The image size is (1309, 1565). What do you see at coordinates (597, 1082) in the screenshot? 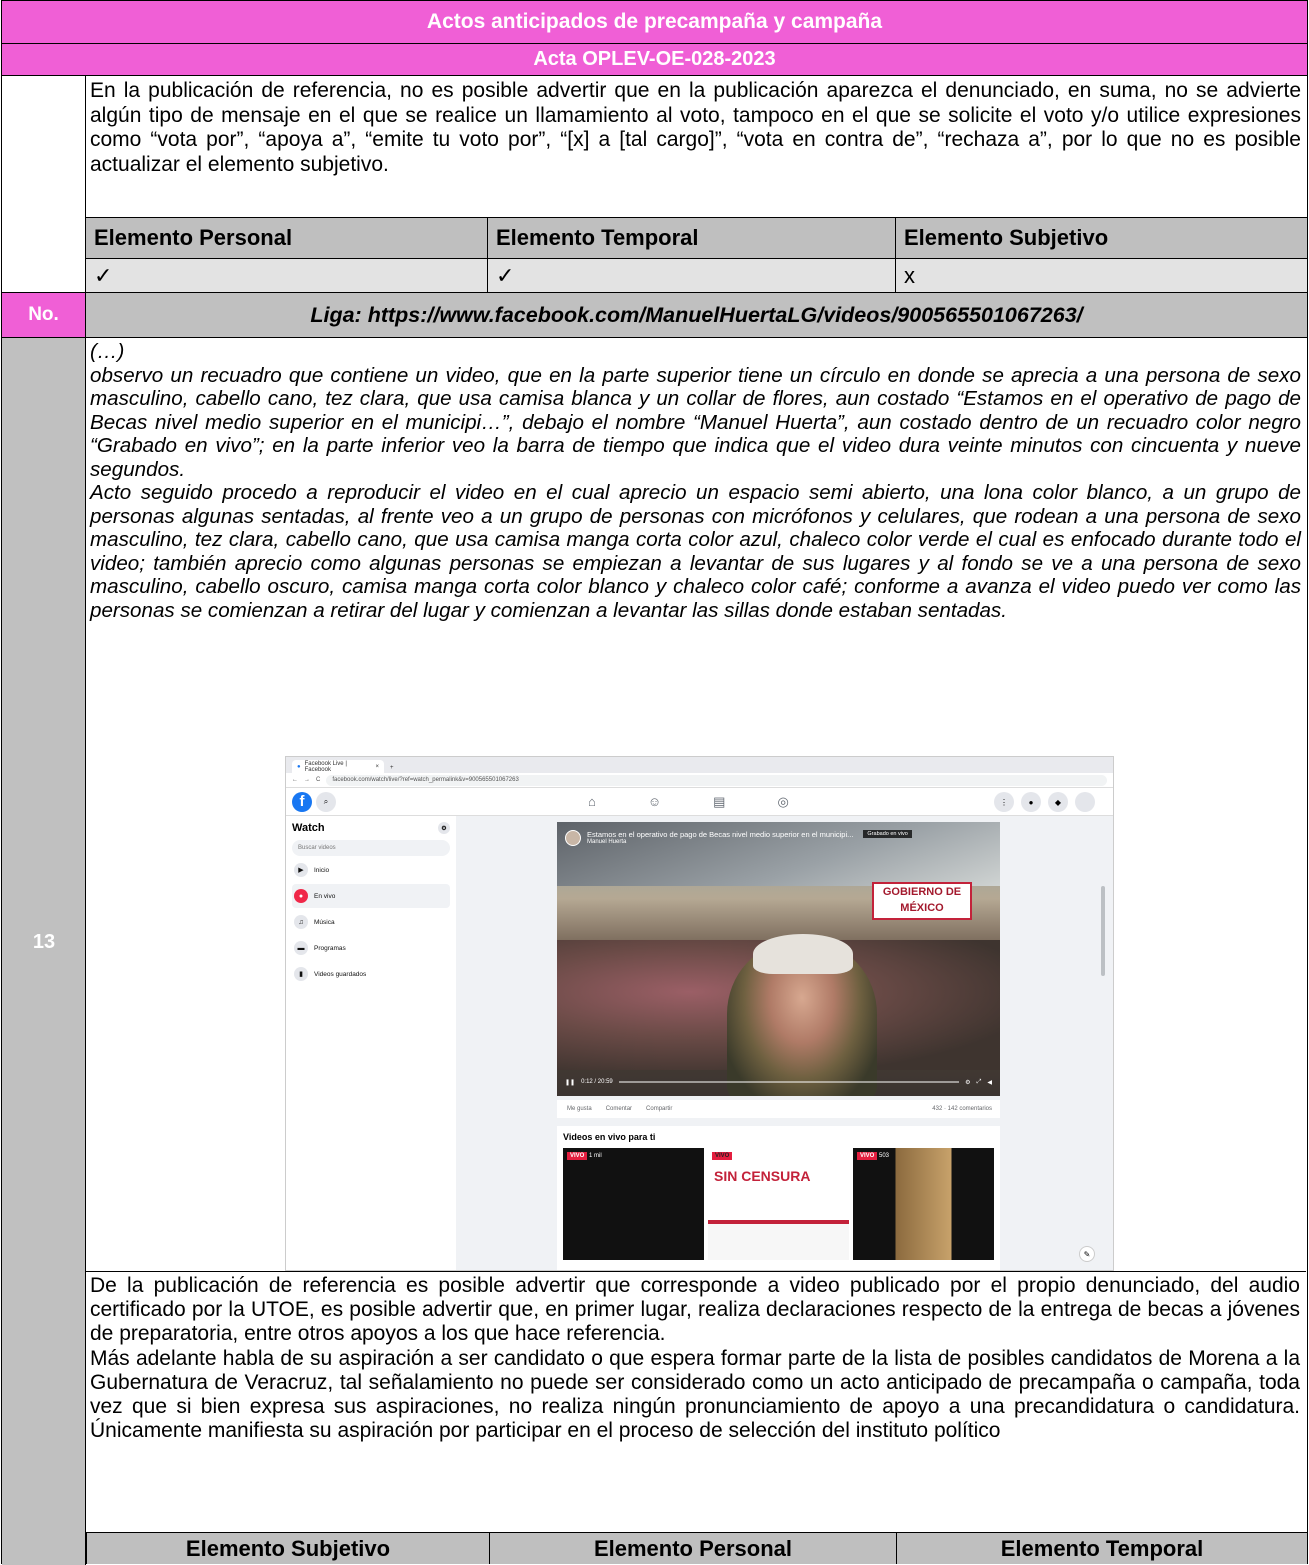
I see `video-time: 0:12 / 20:59` at bounding box center [597, 1082].